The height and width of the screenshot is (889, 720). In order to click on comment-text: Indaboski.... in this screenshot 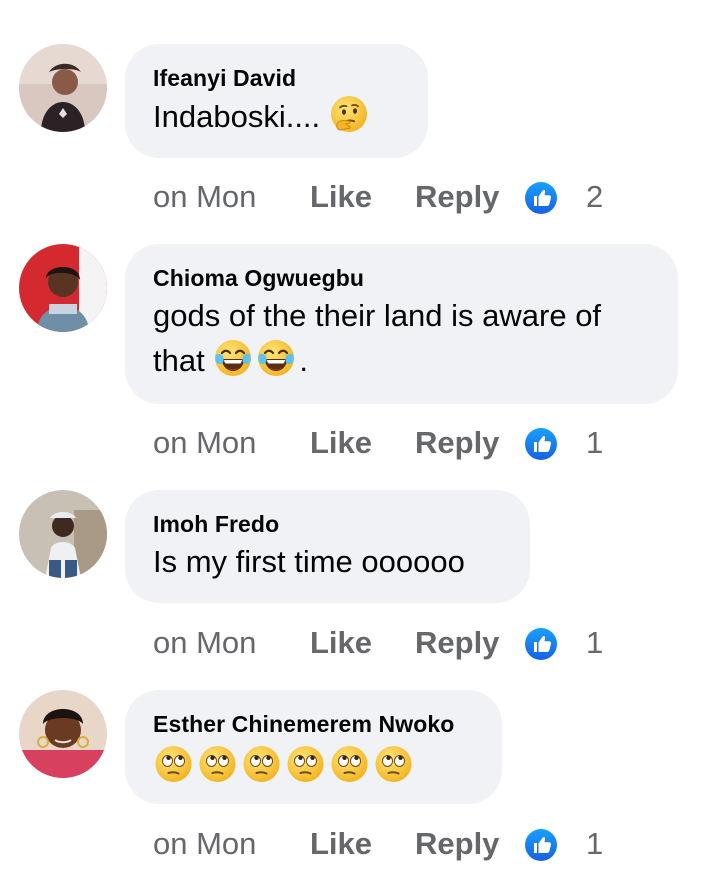, I will do `click(276, 116)`.